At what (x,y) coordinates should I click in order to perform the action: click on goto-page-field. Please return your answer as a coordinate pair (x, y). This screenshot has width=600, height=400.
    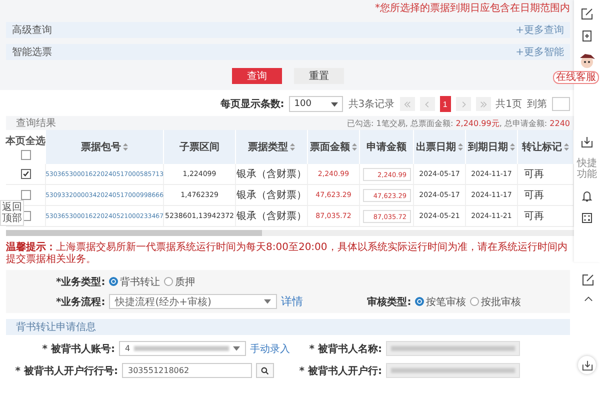
    Looking at the image, I should click on (561, 104).